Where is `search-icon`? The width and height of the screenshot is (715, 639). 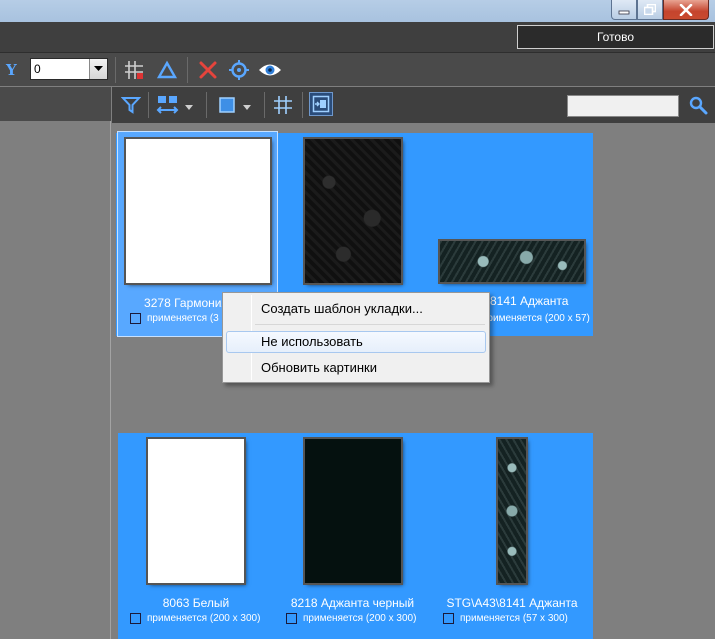 search-icon is located at coordinates (698, 105).